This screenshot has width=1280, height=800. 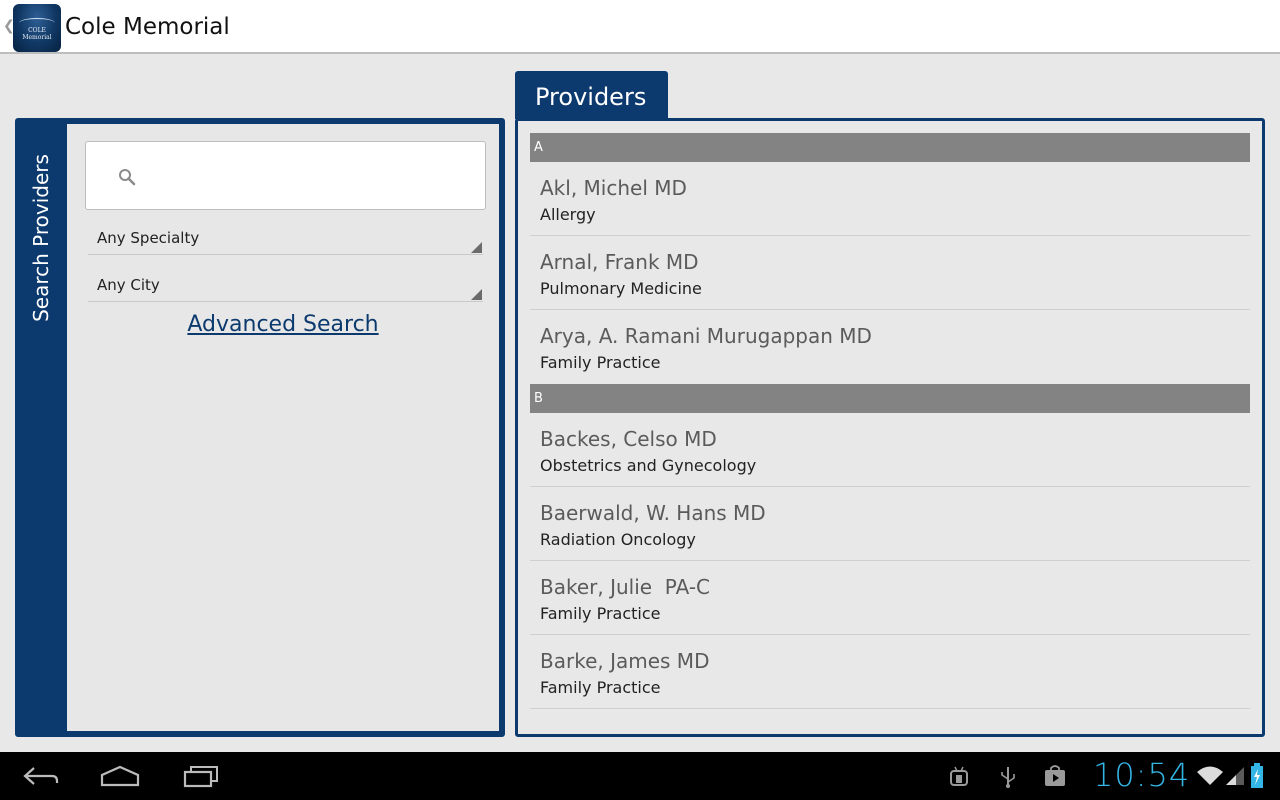 What do you see at coordinates (1210, 775) in the screenshot?
I see `wifi-icon` at bounding box center [1210, 775].